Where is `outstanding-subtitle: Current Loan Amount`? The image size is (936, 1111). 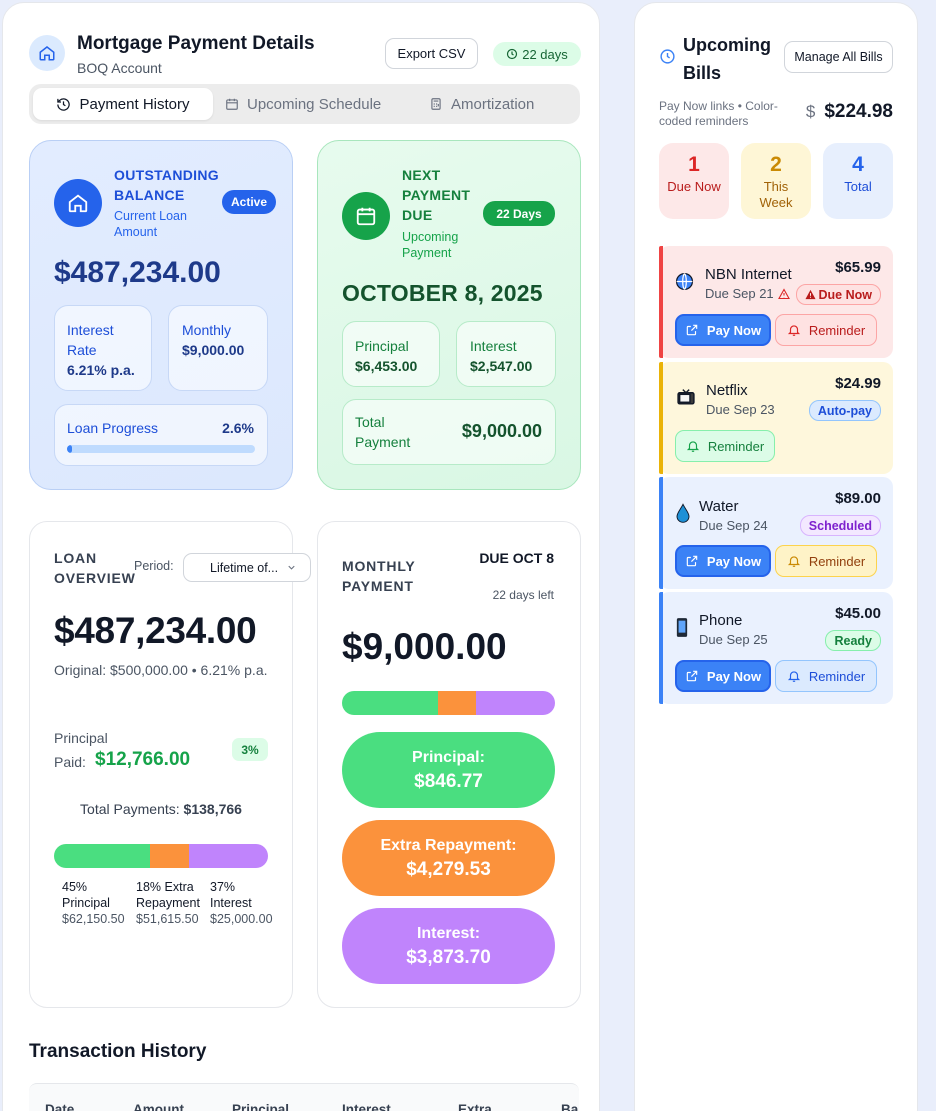 outstanding-subtitle: Current Loan Amount is located at coordinates (150, 224).